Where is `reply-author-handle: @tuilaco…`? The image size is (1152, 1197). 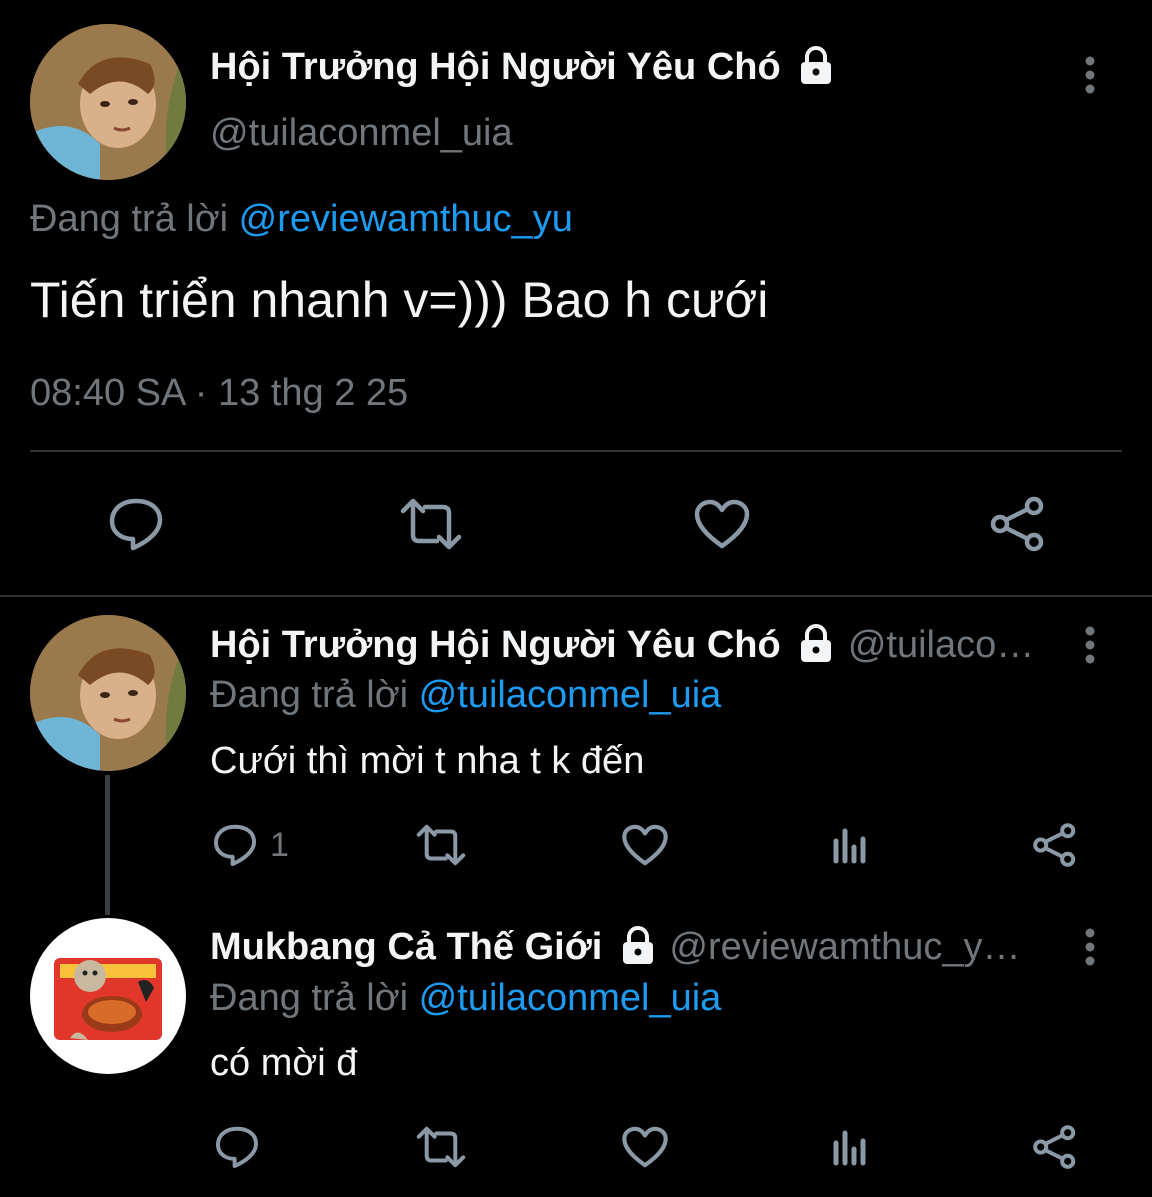 reply-author-handle: @tuilaco… is located at coordinates (941, 645).